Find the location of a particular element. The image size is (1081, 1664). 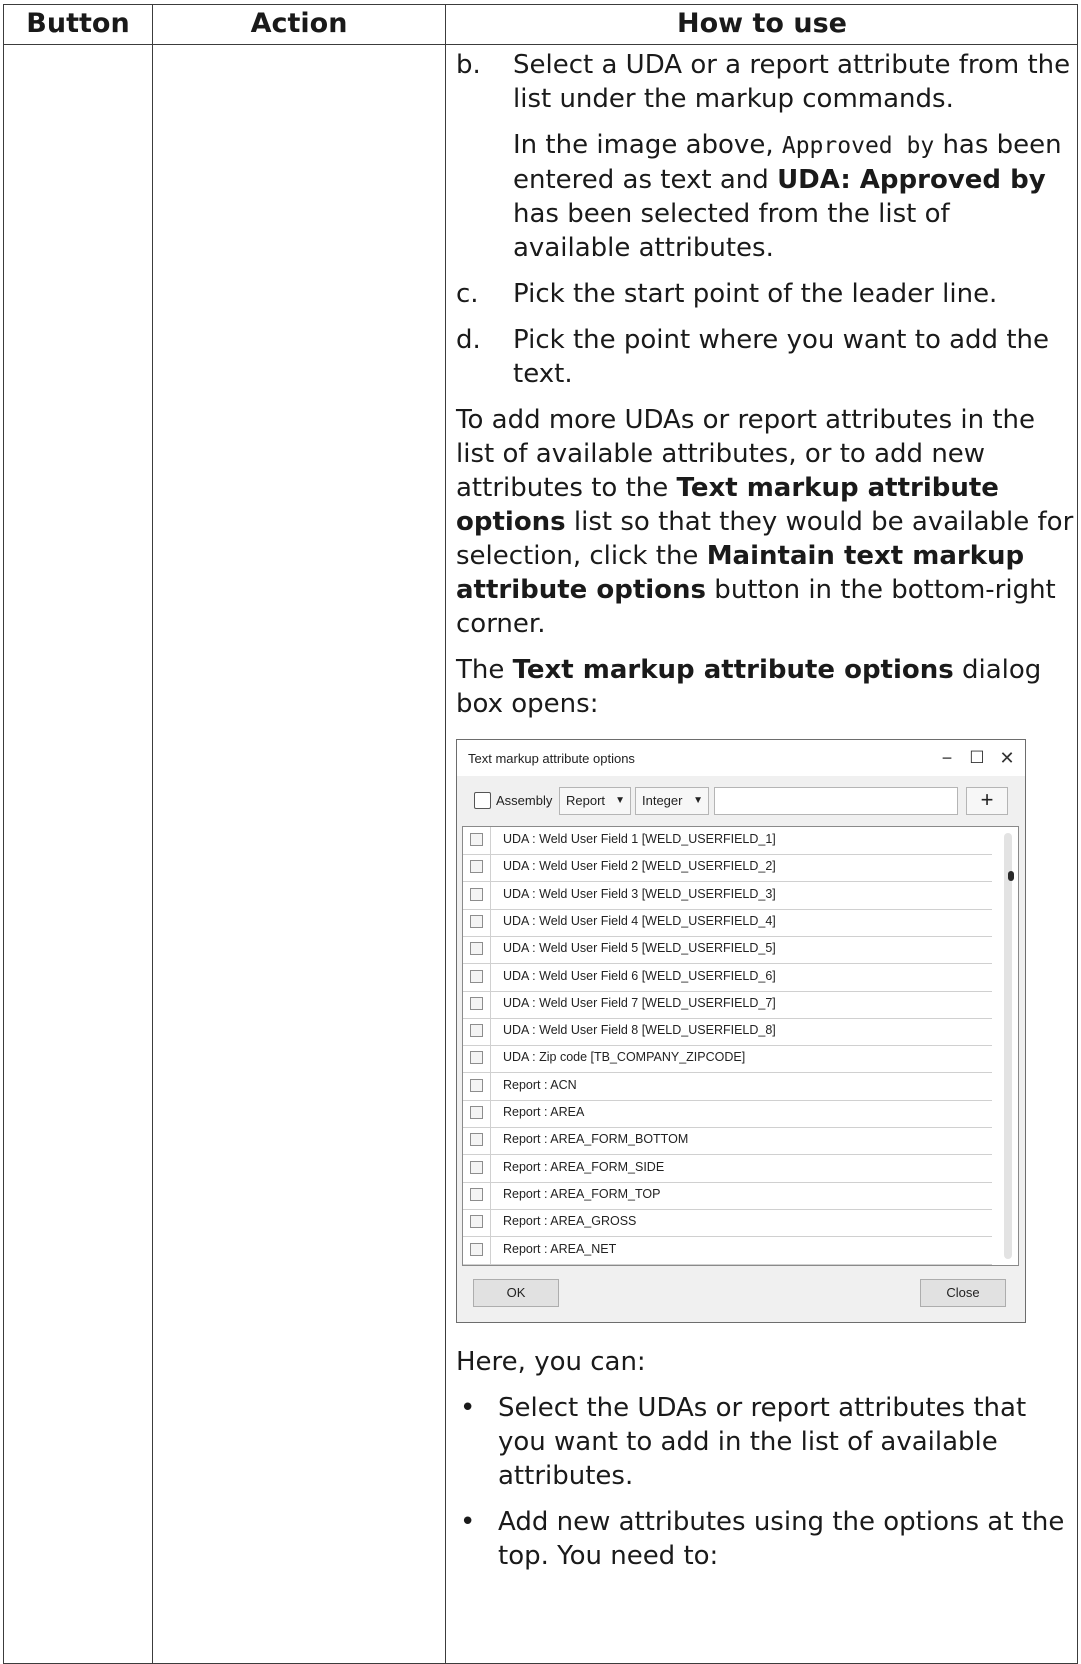

step-marker: d. is located at coordinates (468, 340).